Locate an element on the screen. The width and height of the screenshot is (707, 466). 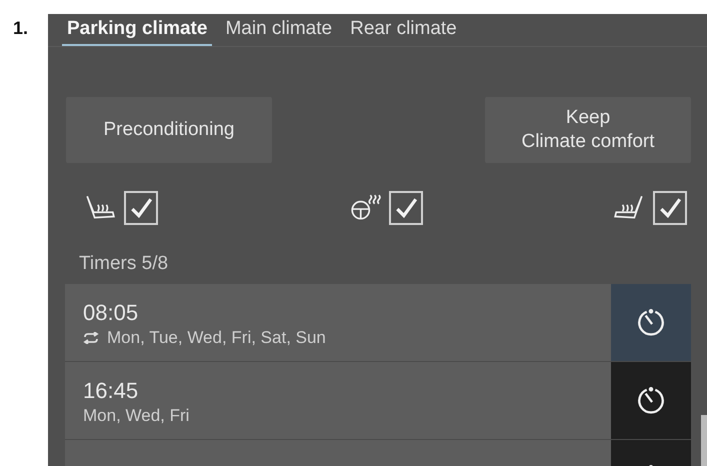
tab: Rear climate is located at coordinates (403, 30).